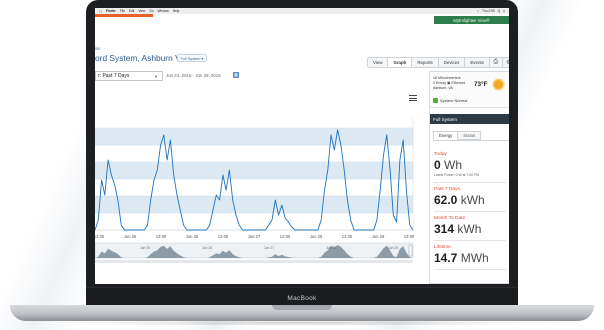 This screenshot has width=604, height=330. Describe the element at coordinates (440, 154) in the screenshot. I see `stat-today-label: Today` at that location.